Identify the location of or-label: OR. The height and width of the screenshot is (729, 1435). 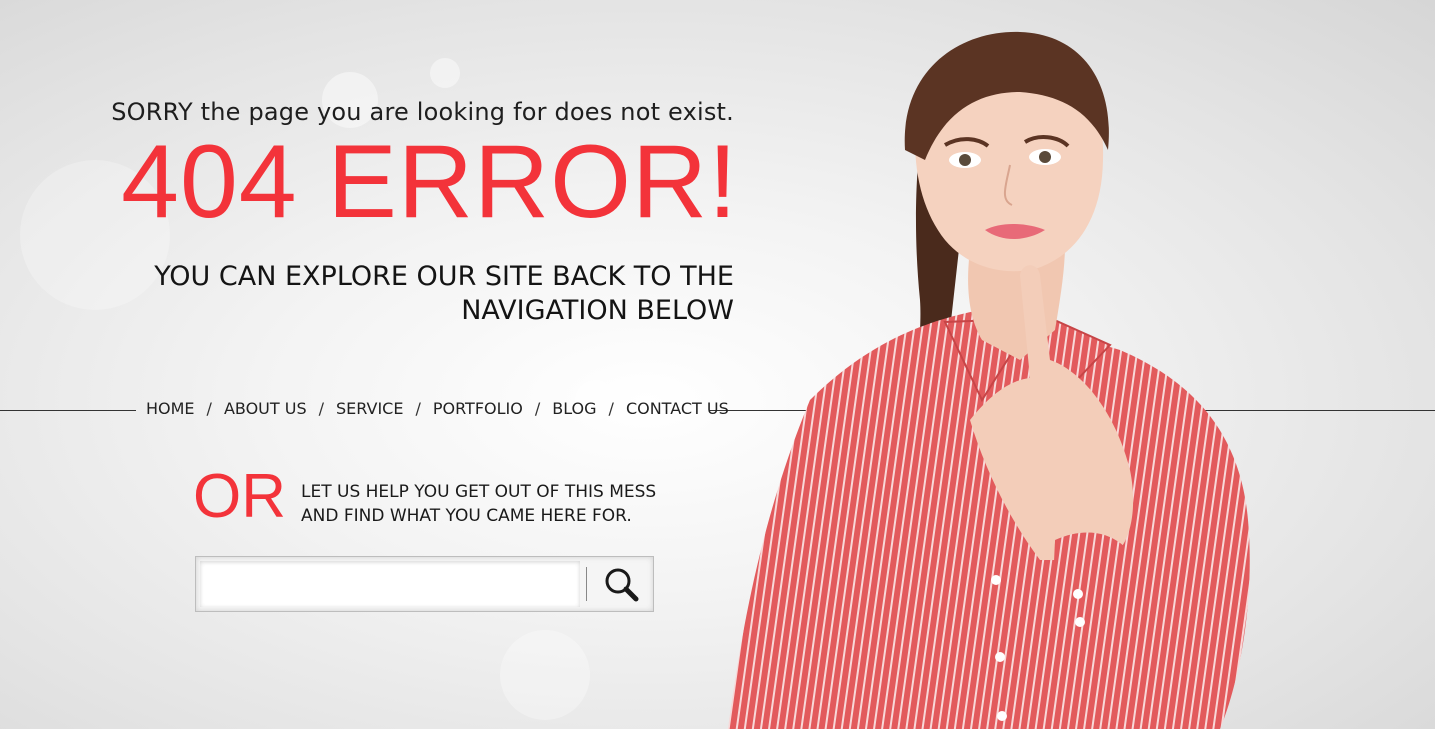
(239, 496).